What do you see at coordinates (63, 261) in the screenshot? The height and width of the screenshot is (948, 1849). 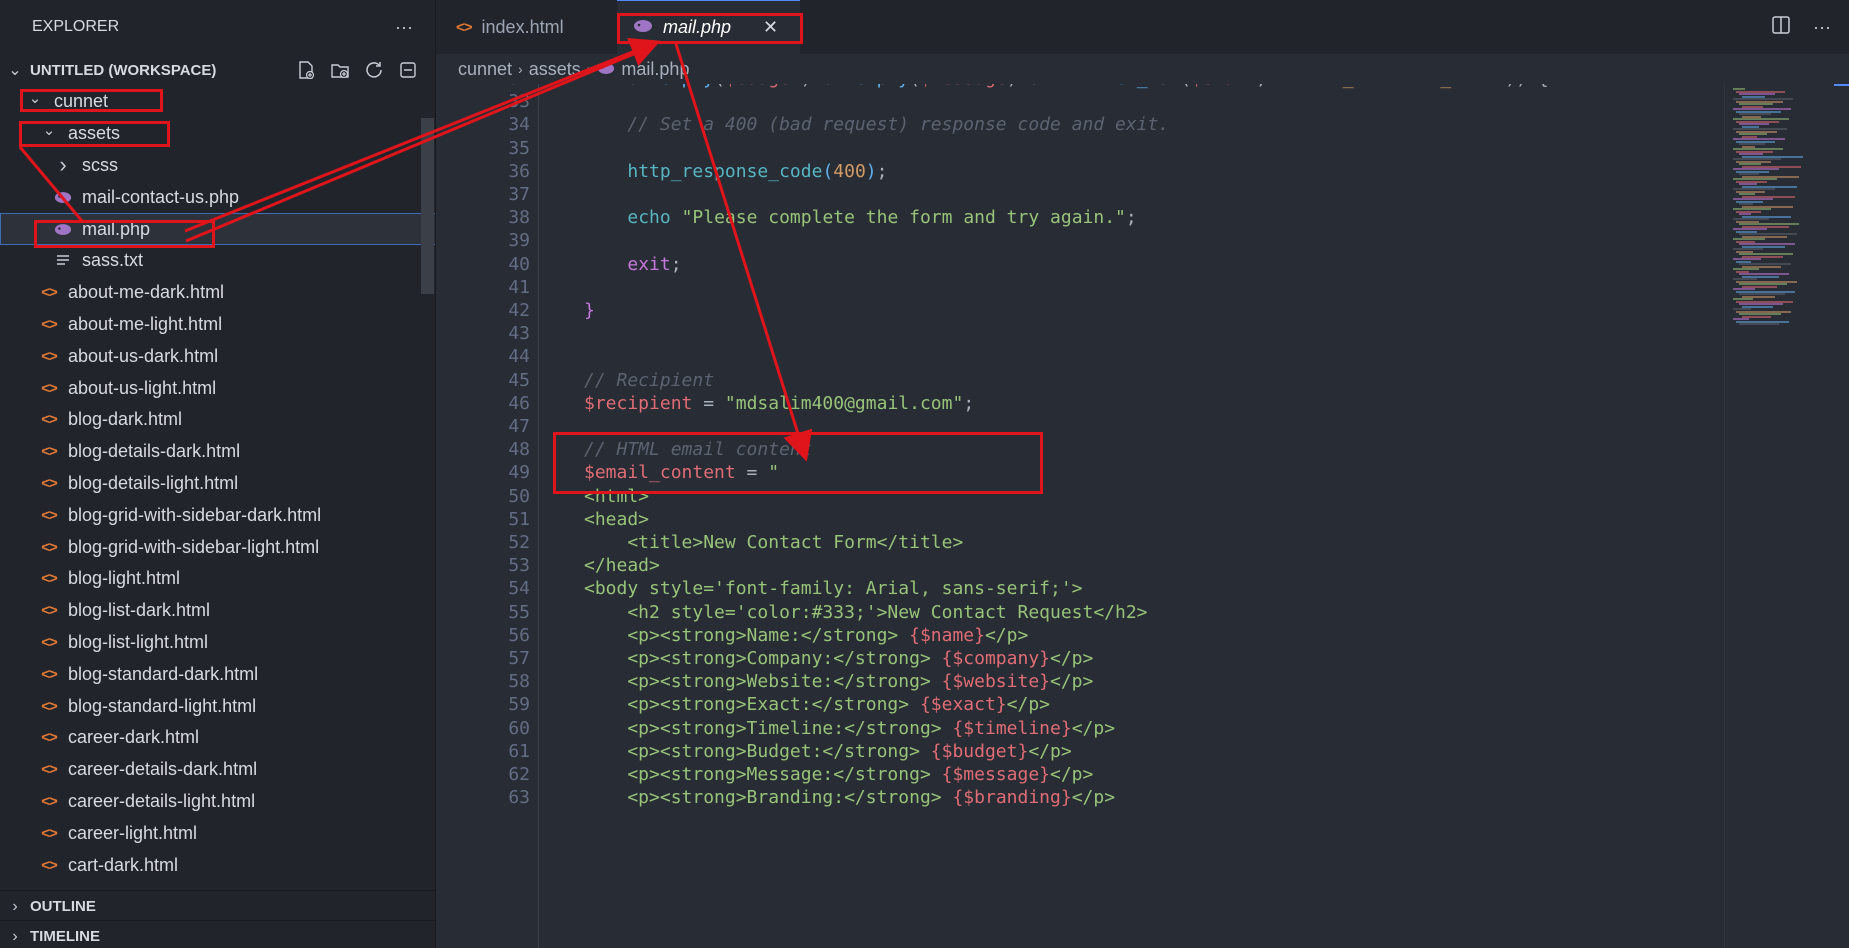 I see `text-file-icon` at bounding box center [63, 261].